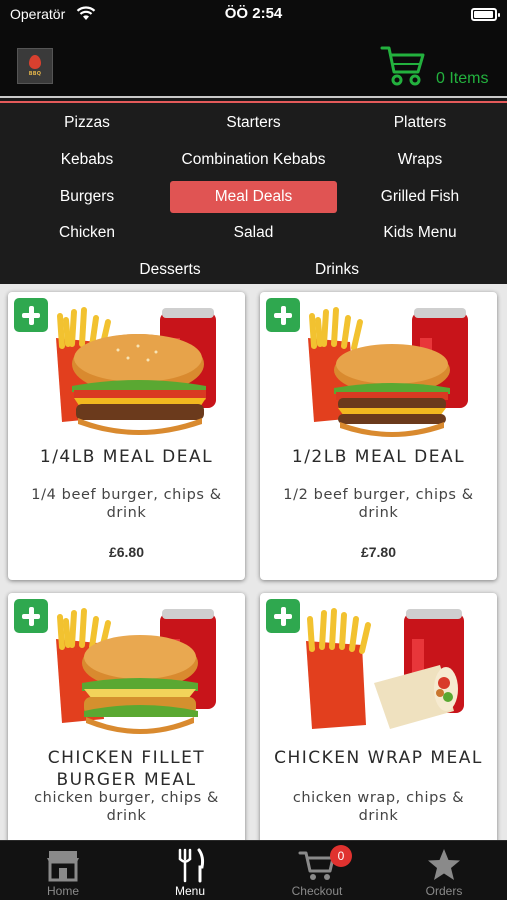 The width and height of the screenshot is (507, 900). What do you see at coordinates (87, 123) in the screenshot?
I see `category-pizzas: Pizzas` at bounding box center [87, 123].